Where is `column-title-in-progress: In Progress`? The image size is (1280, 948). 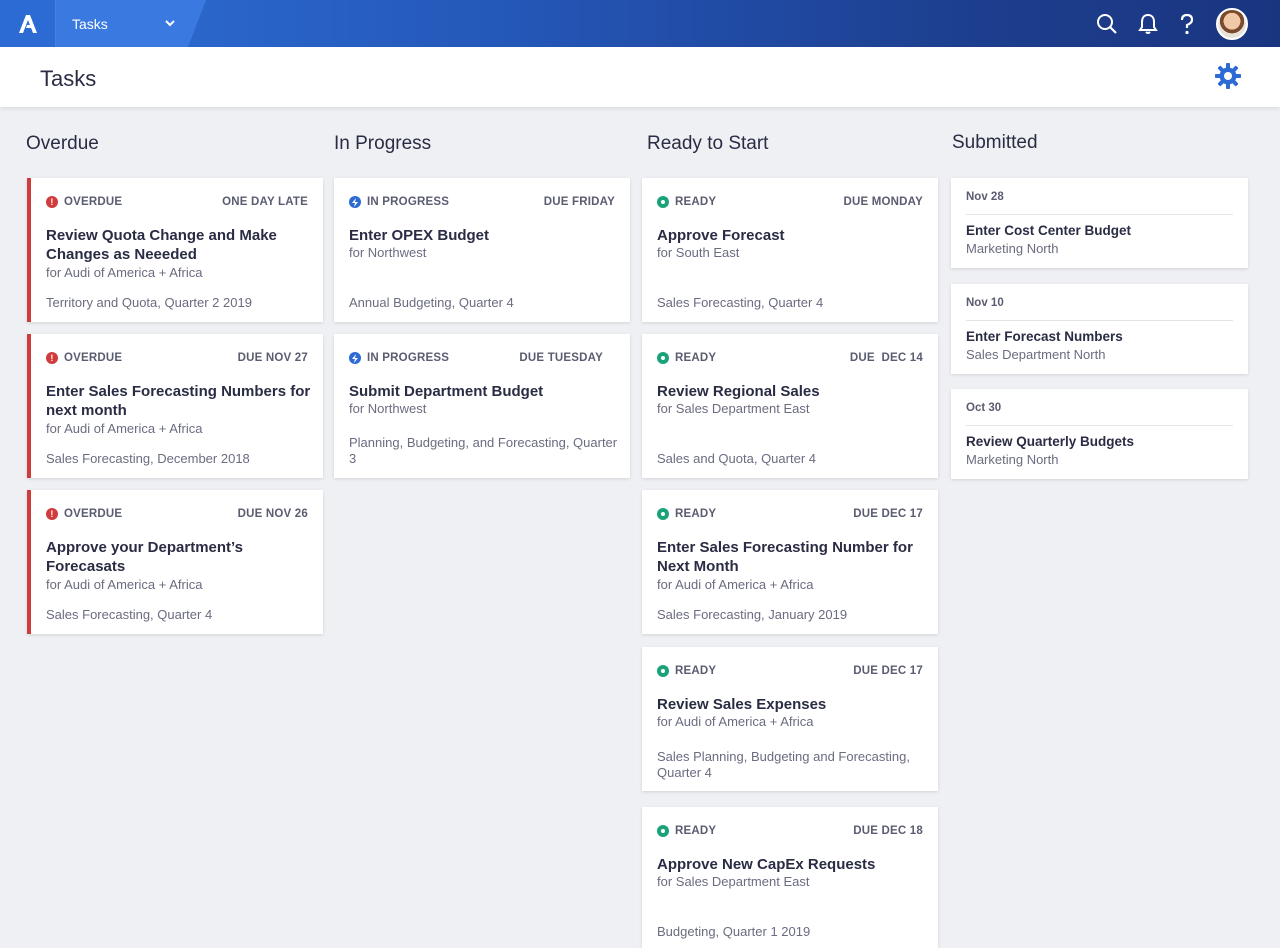
column-title-in-progress: In Progress is located at coordinates (383, 143).